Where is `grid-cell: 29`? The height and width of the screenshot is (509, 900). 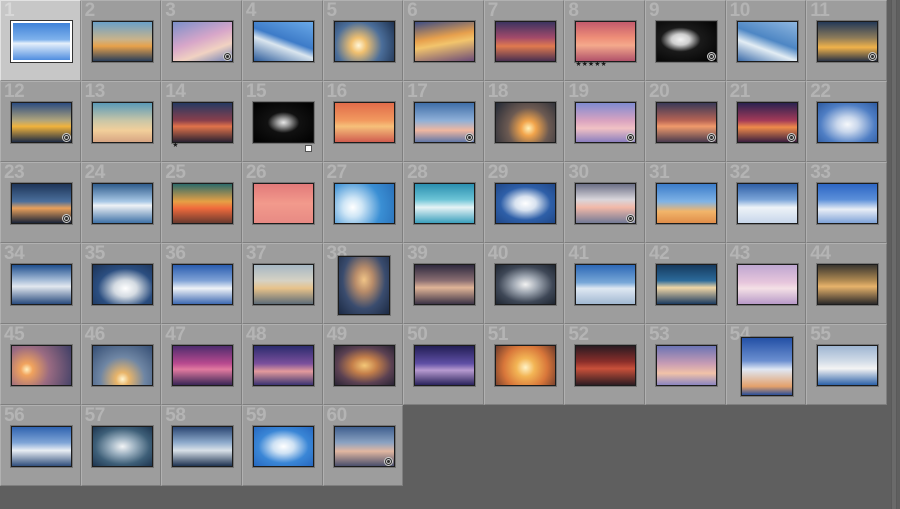 grid-cell: 29 is located at coordinates (524, 202).